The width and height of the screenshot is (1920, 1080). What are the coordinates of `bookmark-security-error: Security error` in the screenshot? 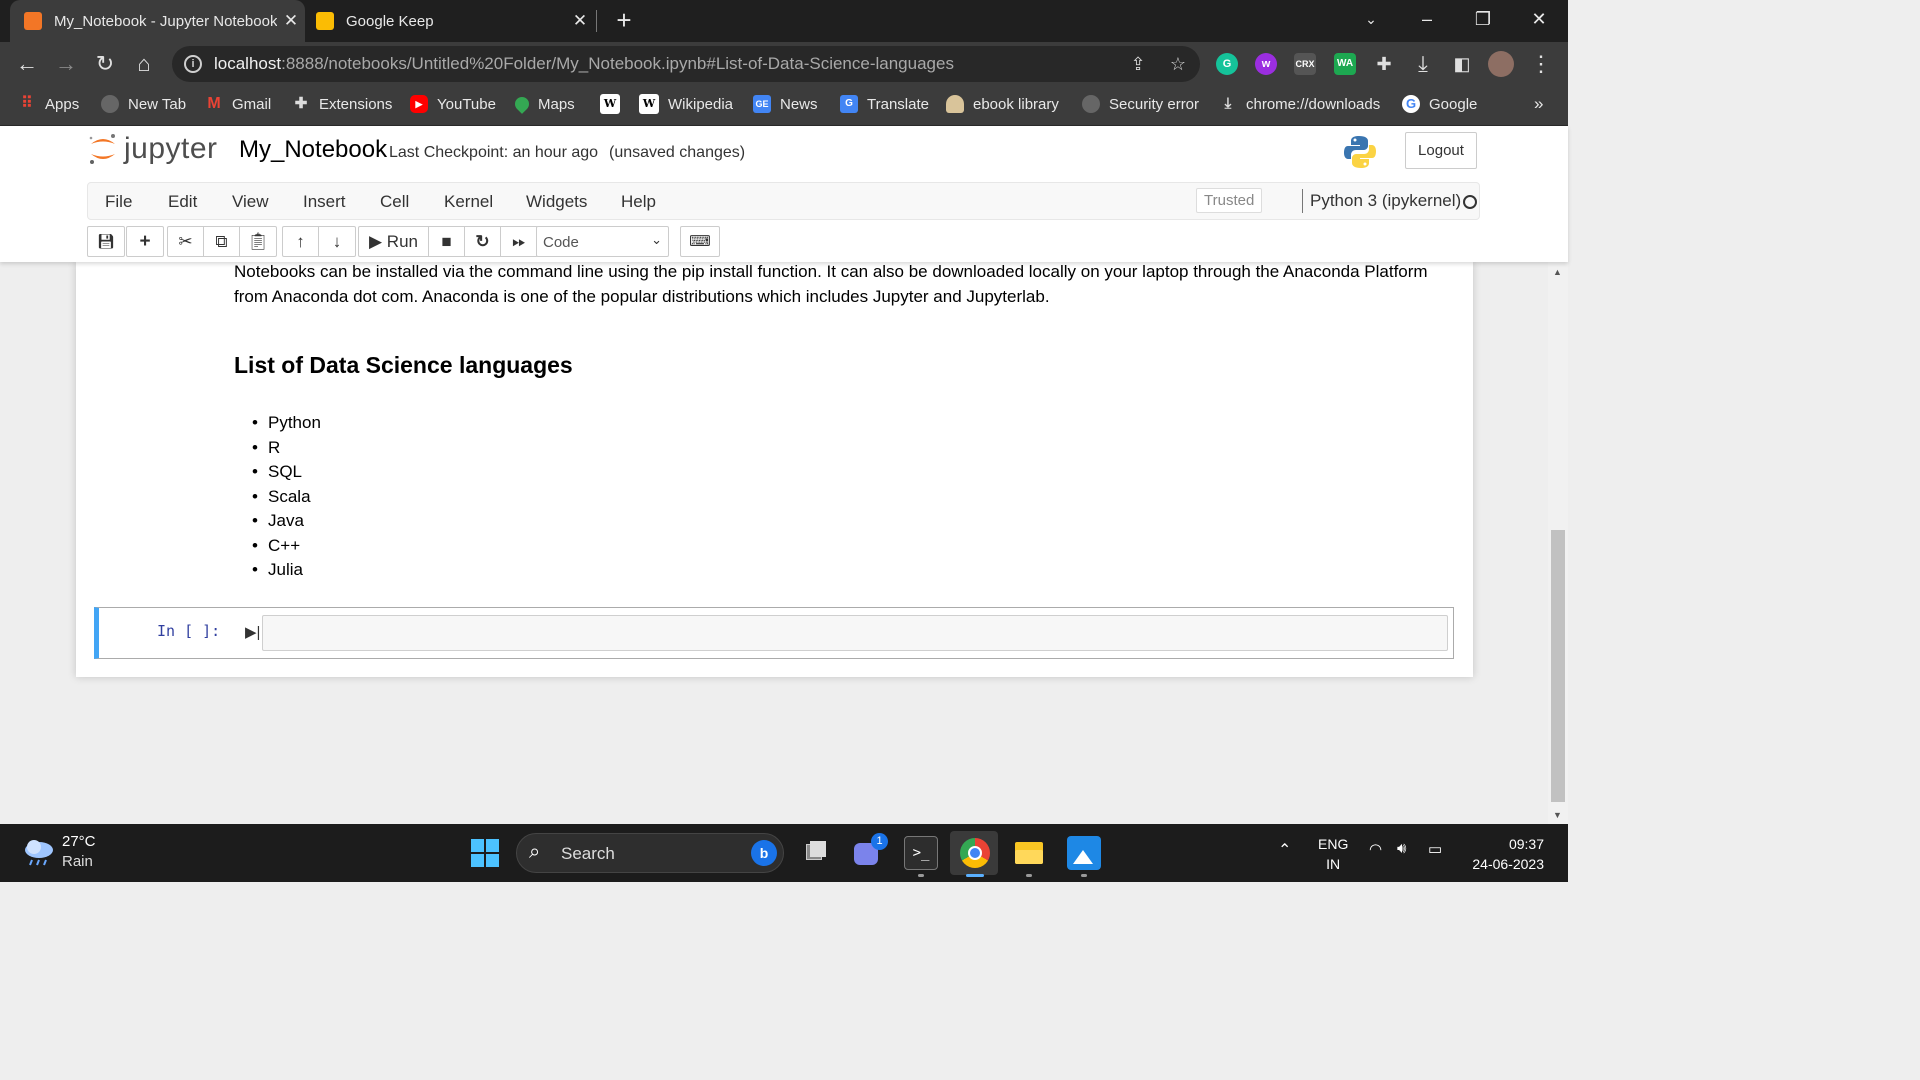 It's located at (1140, 104).